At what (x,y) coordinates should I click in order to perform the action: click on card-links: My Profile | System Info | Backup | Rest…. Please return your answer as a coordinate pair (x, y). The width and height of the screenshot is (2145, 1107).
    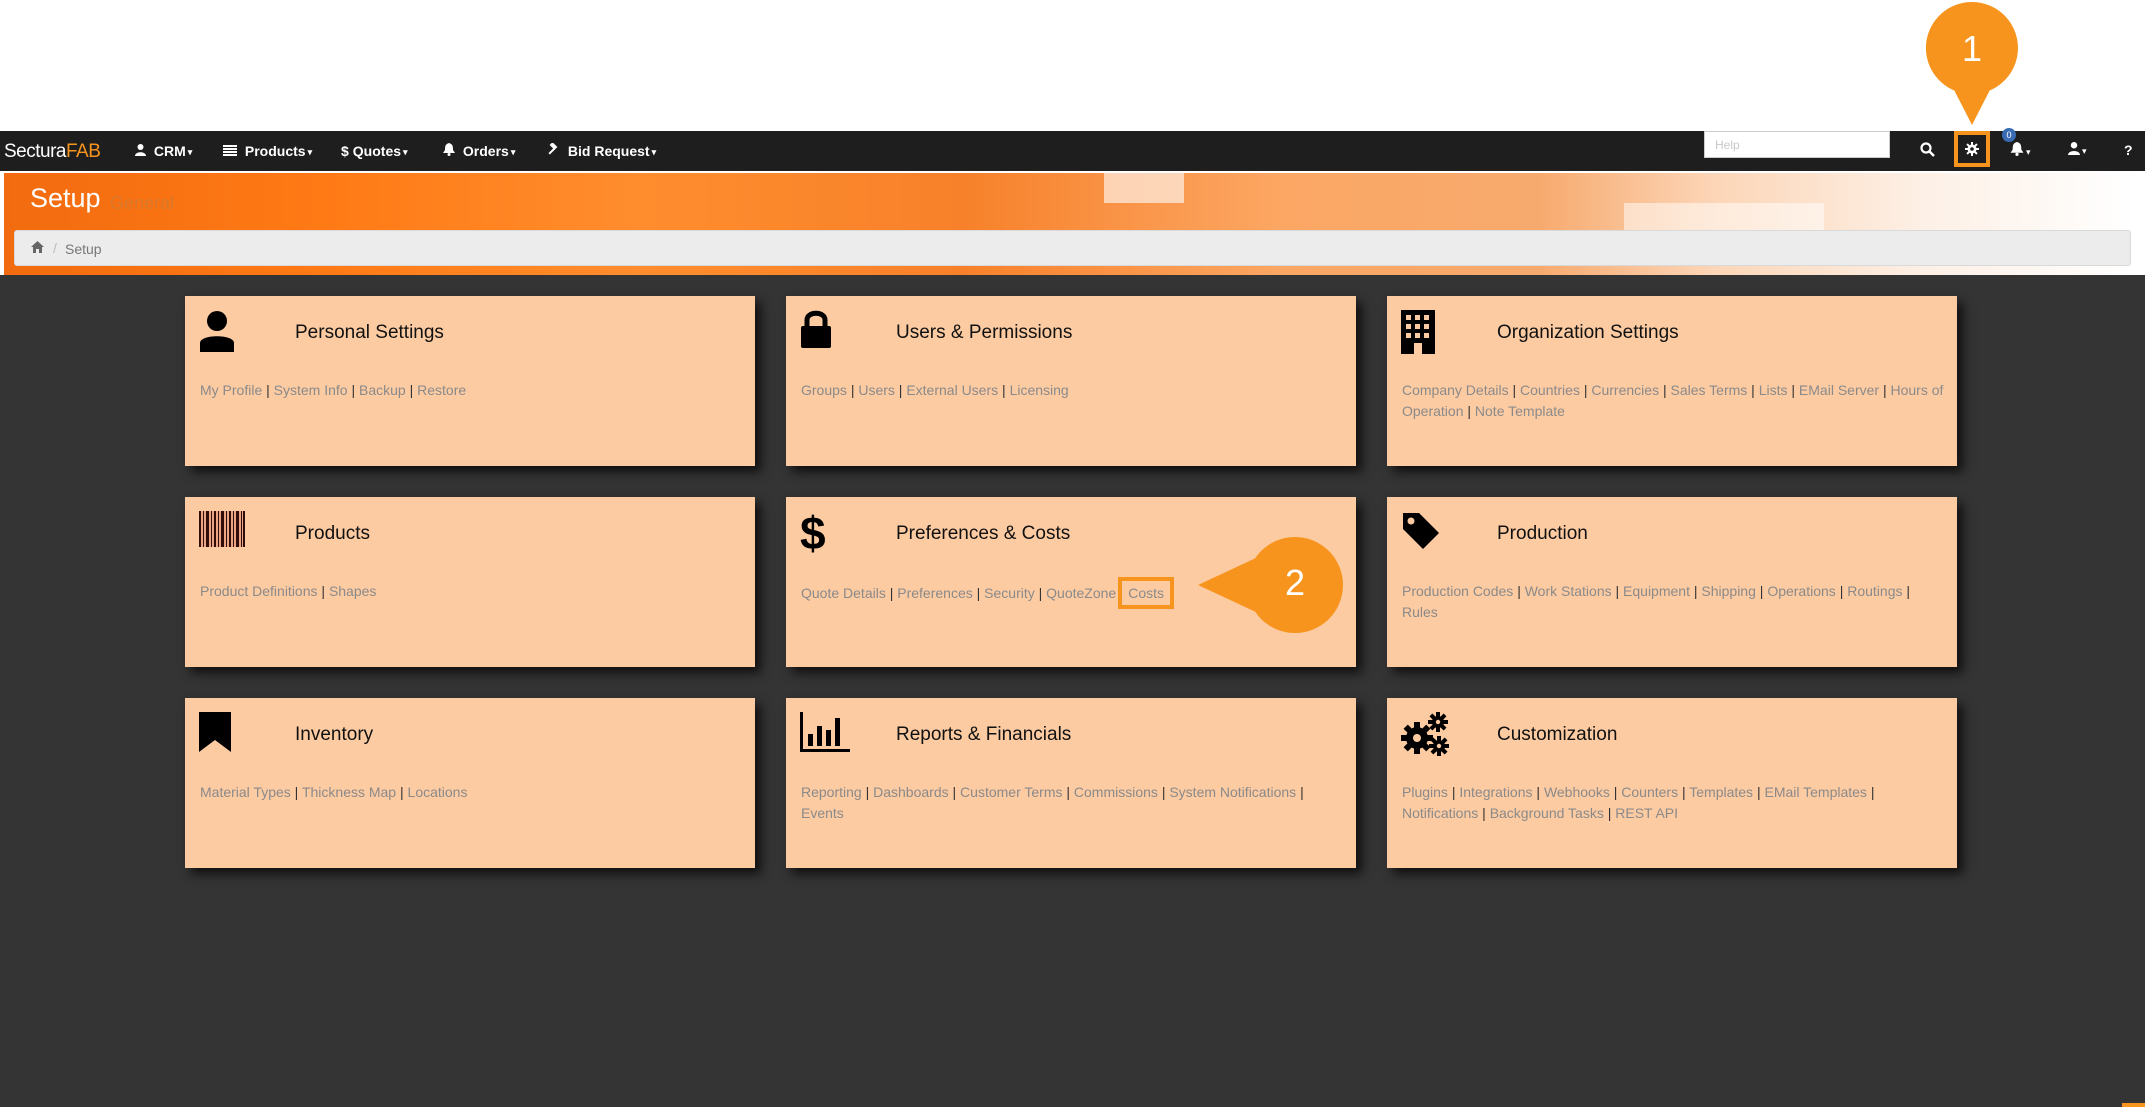
    Looking at the image, I should click on (333, 390).